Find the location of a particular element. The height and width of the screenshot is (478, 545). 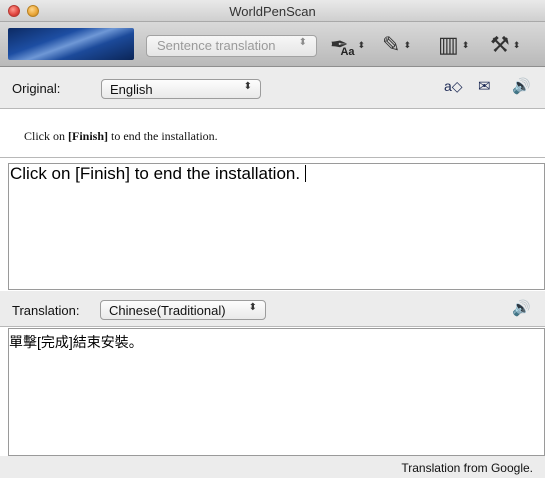

original-language-bar: Original: English ⬍ a◇ ✉ 🔊 is located at coordinates (272, 88).